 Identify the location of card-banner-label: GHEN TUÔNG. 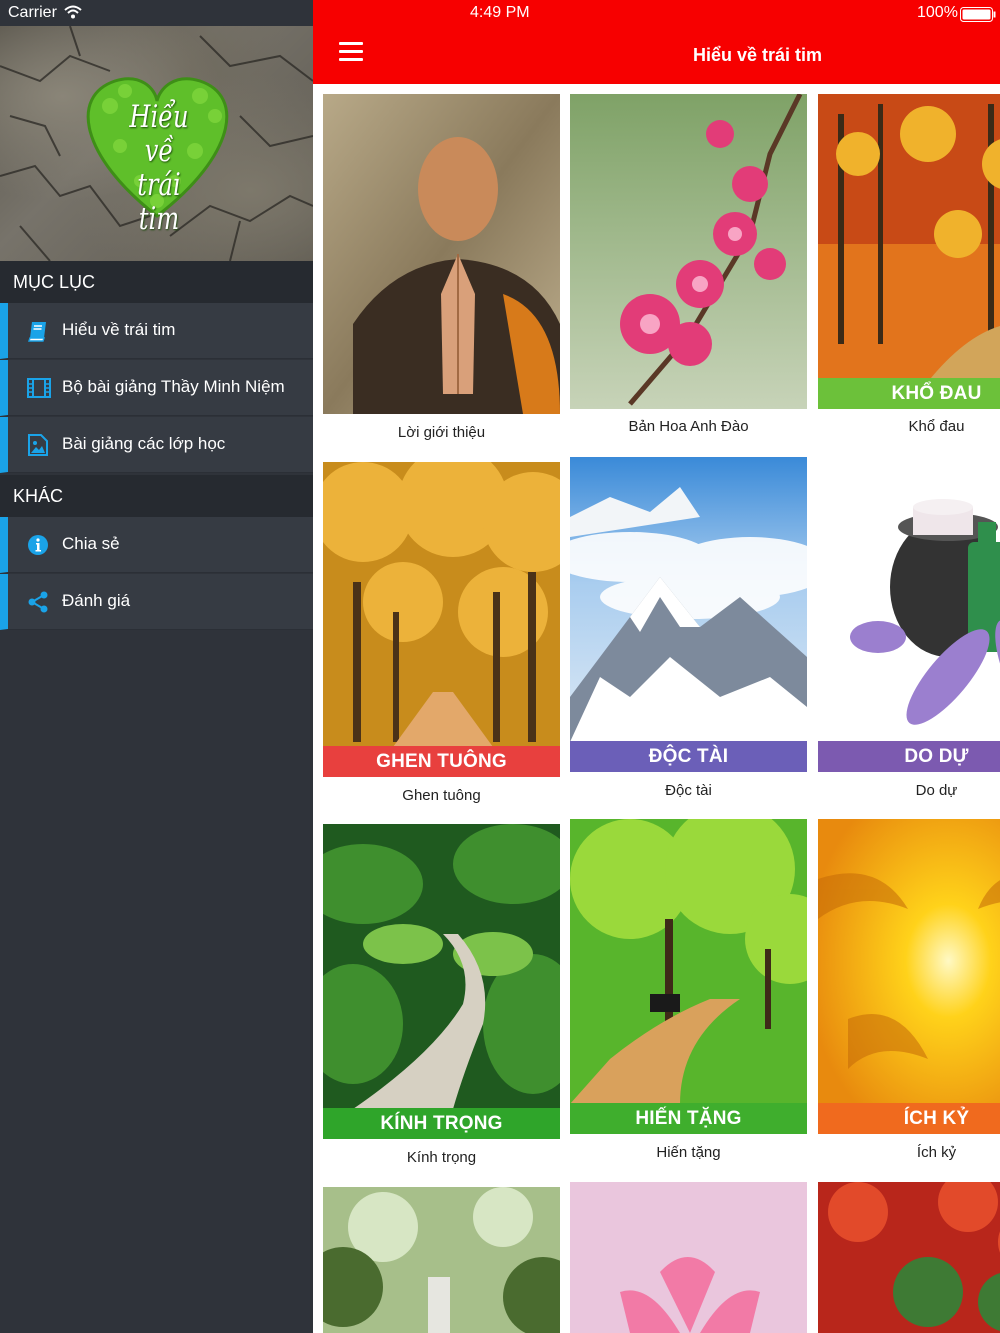
(441, 761).